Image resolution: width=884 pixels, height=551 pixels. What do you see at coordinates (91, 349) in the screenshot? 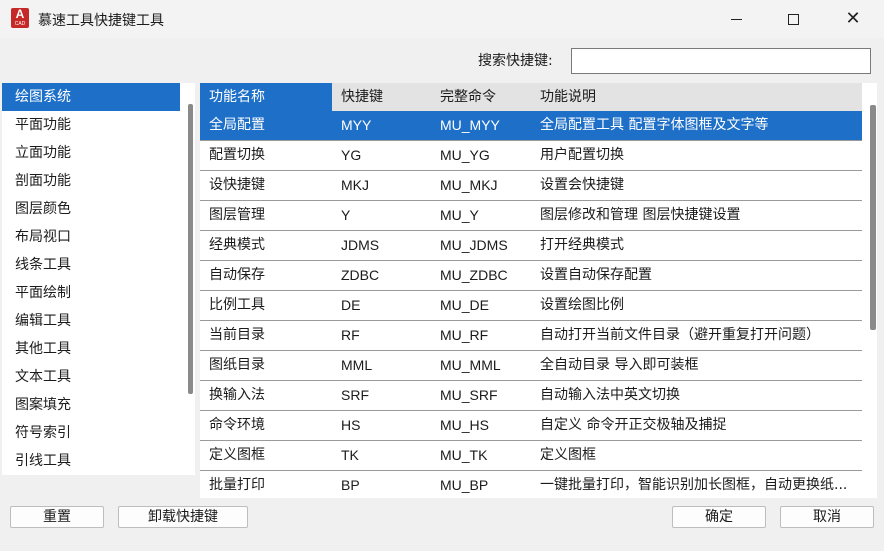
I see `category-item: 其他工具` at bounding box center [91, 349].